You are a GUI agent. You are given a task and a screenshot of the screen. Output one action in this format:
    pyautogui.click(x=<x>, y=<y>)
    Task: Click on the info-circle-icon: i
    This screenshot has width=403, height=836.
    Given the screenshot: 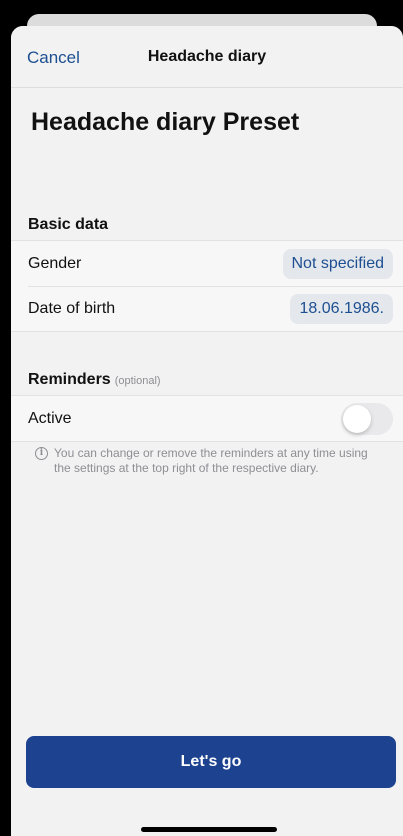 What is the action you would take?
    pyautogui.click(x=41, y=453)
    